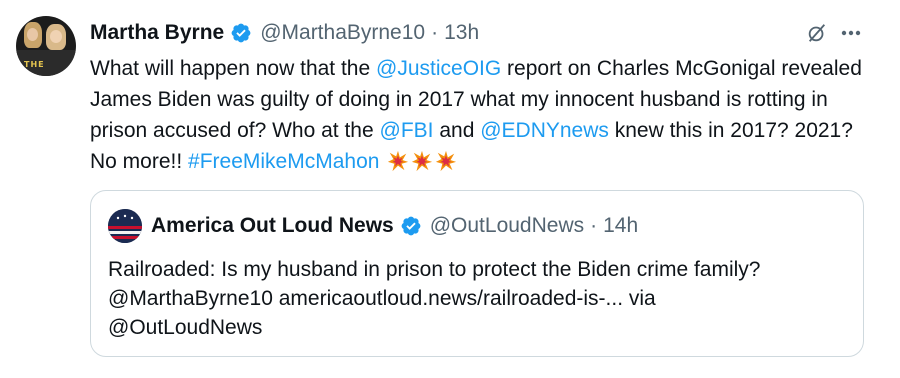 This screenshot has width=900, height=378. I want to click on quoted-author-name: America Out Loud News, so click(272, 226).